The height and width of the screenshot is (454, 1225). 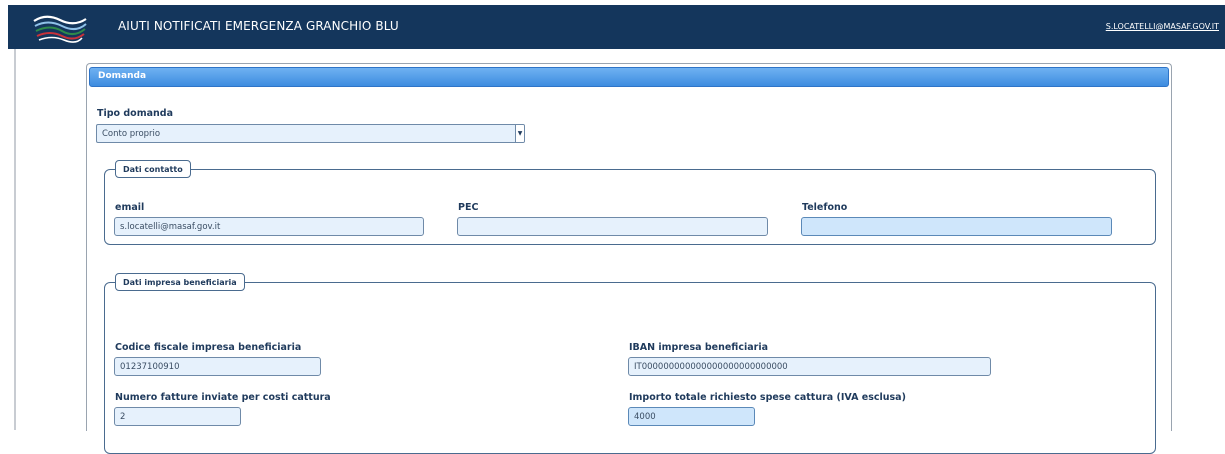 I want to click on tipo-domanda-value: Conto proprio, so click(x=131, y=134).